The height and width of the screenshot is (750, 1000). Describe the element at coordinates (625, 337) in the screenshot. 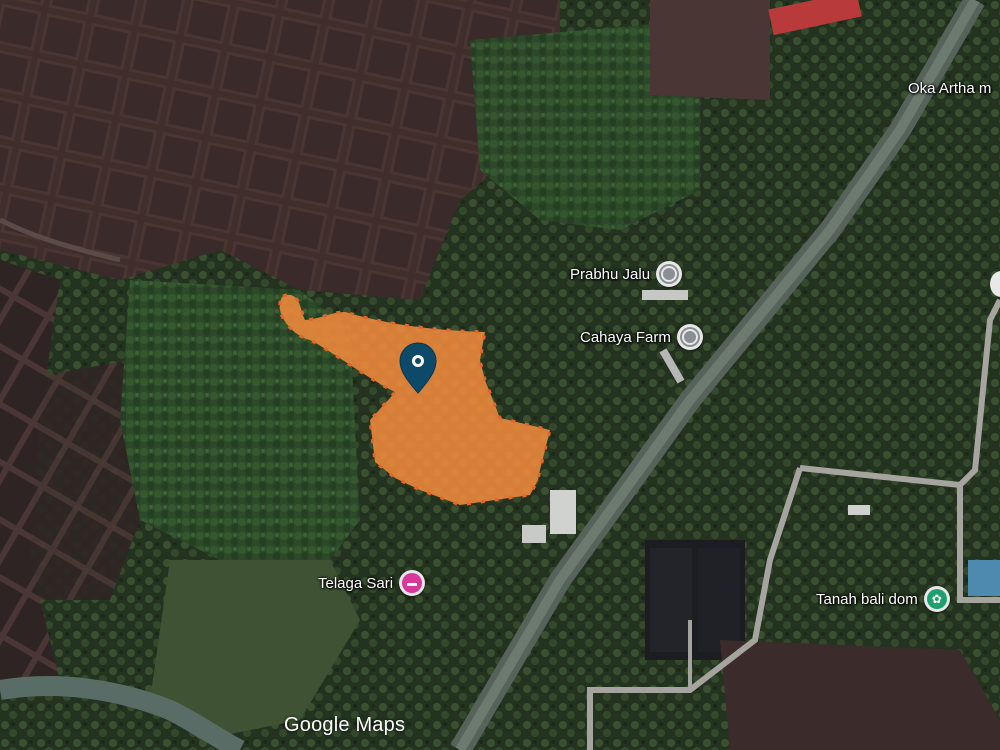

I see `place-label: Cahaya Farm` at that location.